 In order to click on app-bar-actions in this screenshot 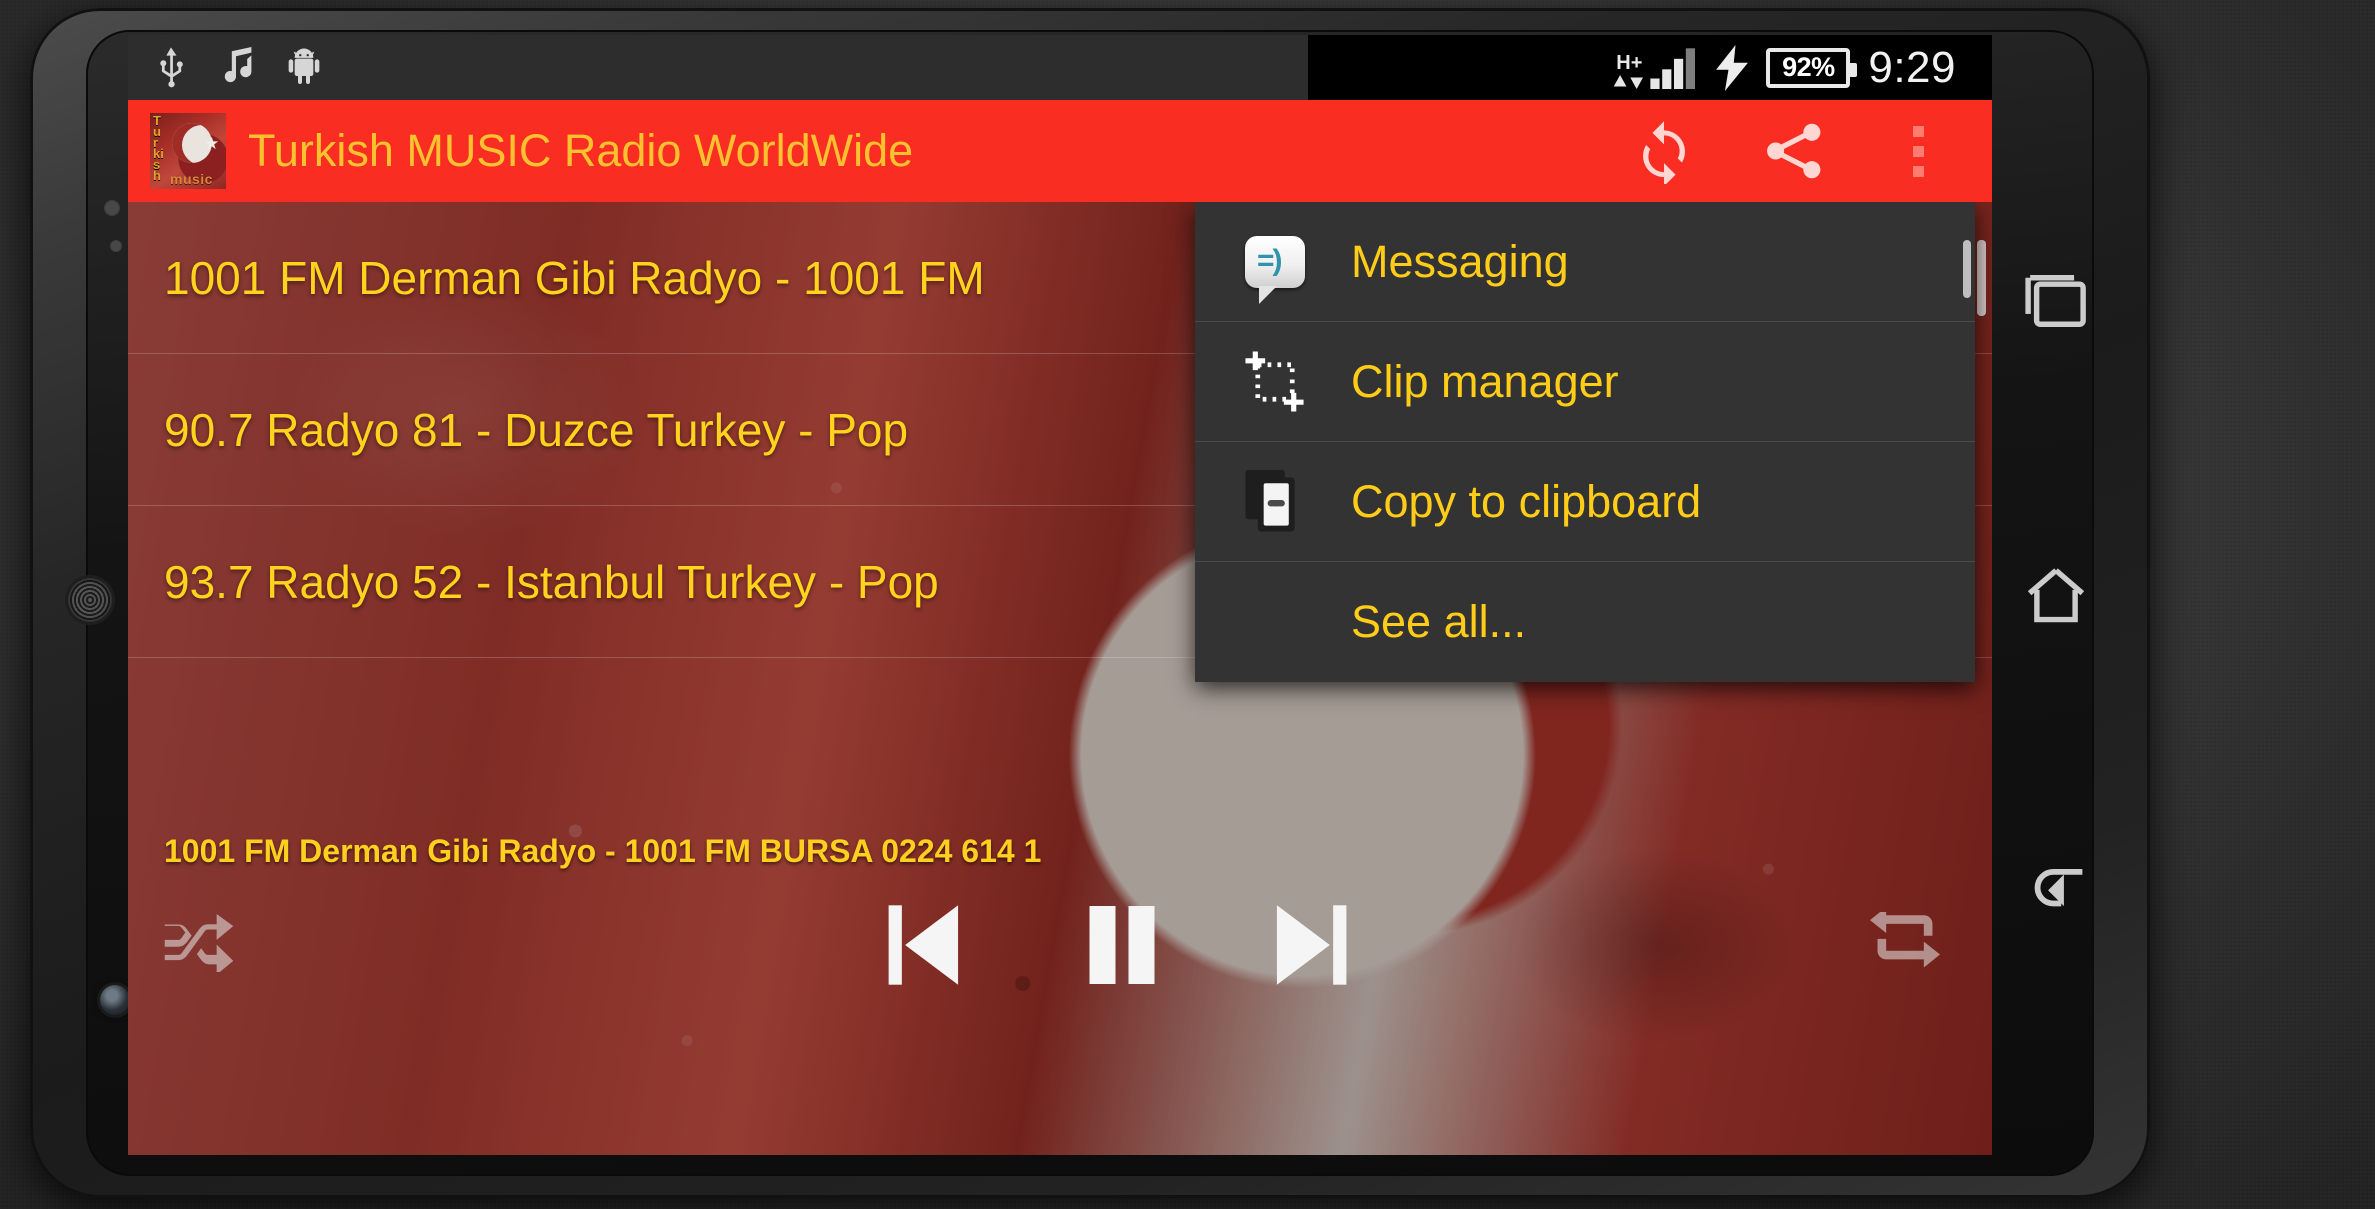, I will do `click(1811, 151)`.